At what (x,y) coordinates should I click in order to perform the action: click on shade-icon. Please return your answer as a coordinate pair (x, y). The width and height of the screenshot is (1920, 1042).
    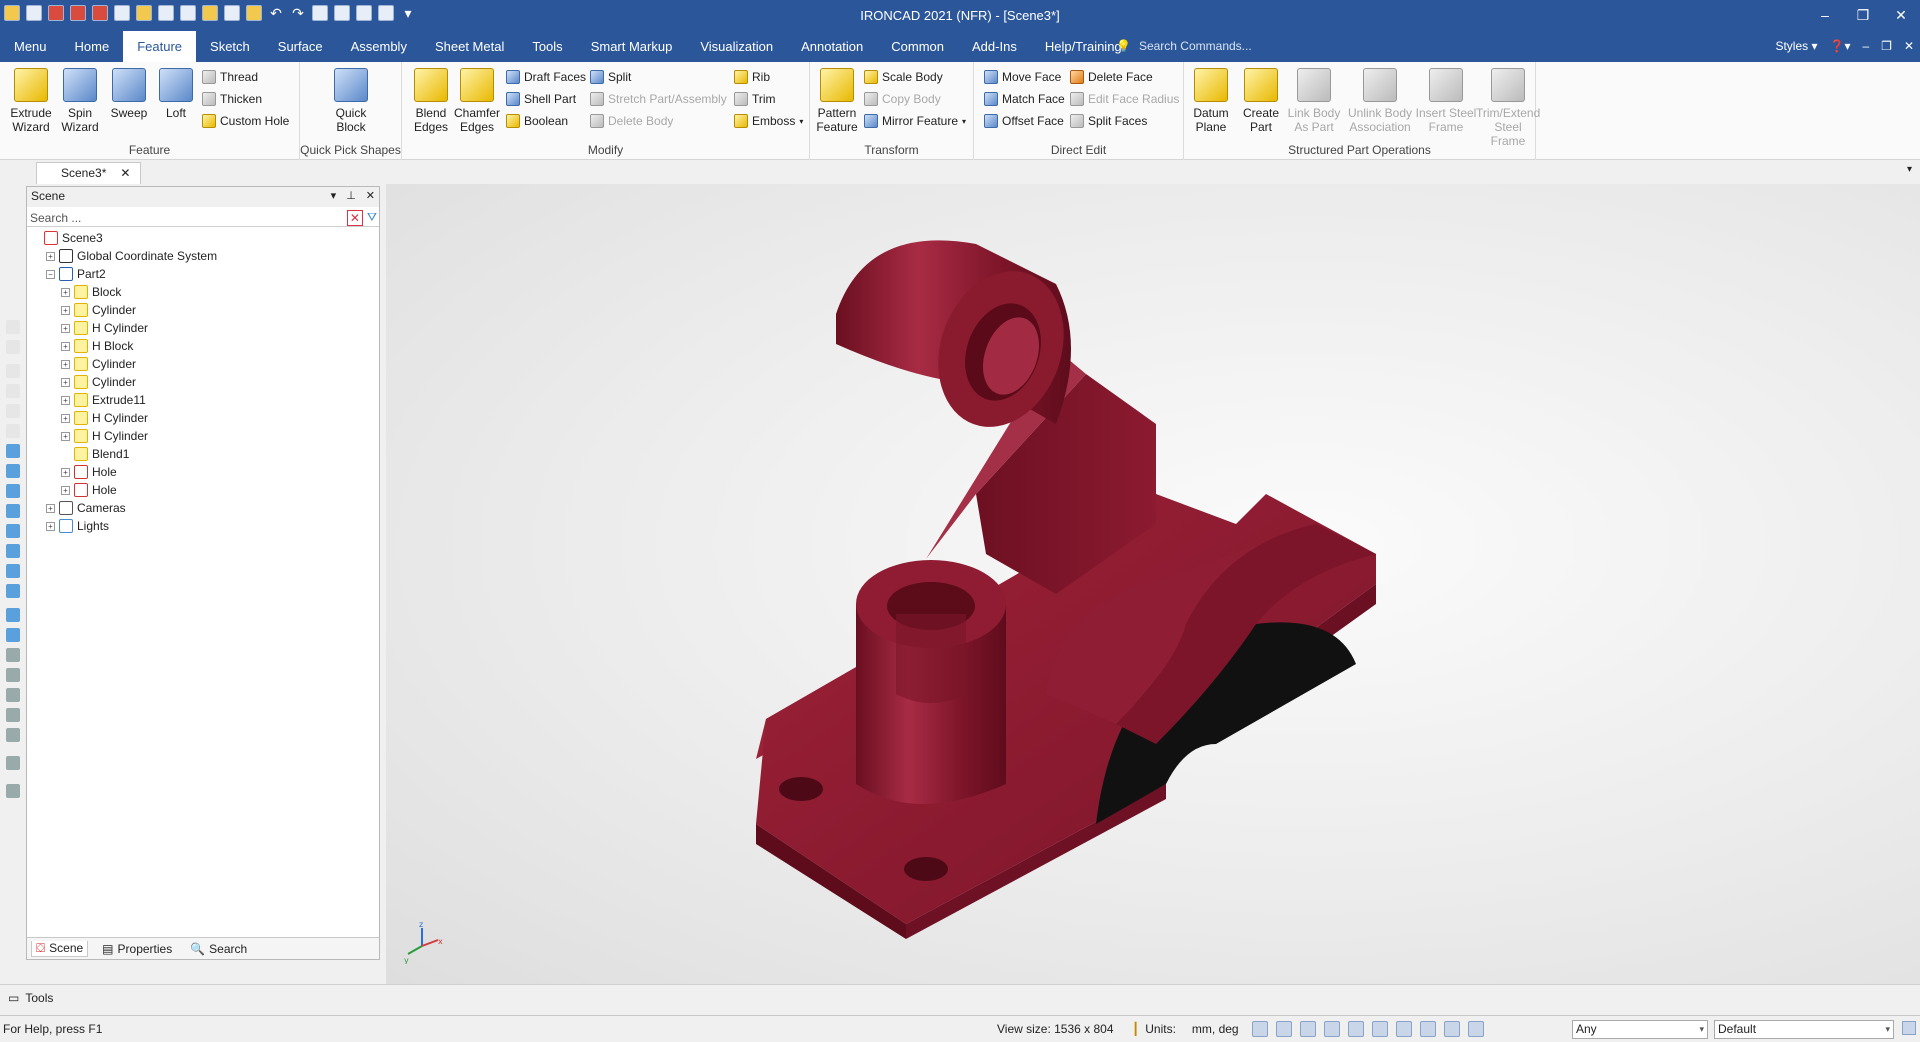
    Looking at the image, I should click on (13, 571).